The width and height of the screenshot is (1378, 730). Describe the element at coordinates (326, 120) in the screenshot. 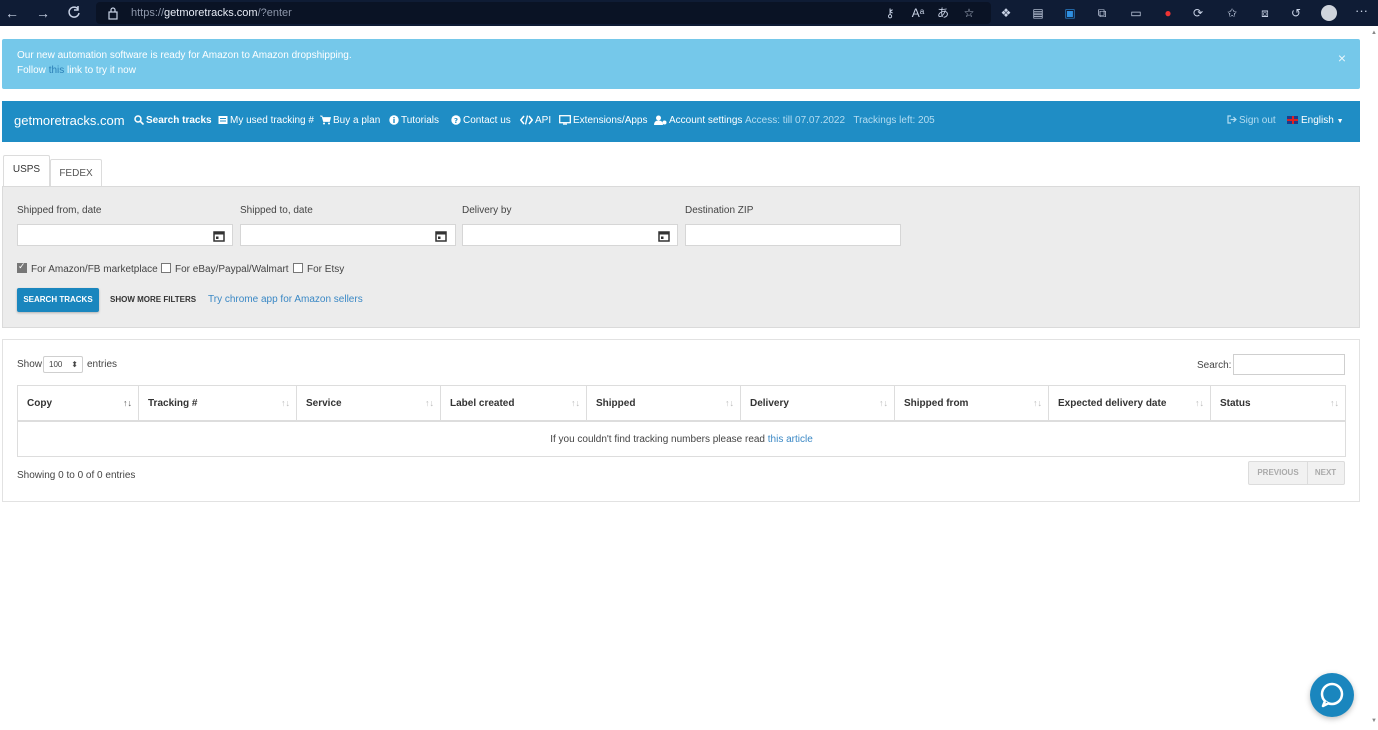

I see `cart-icon` at that location.